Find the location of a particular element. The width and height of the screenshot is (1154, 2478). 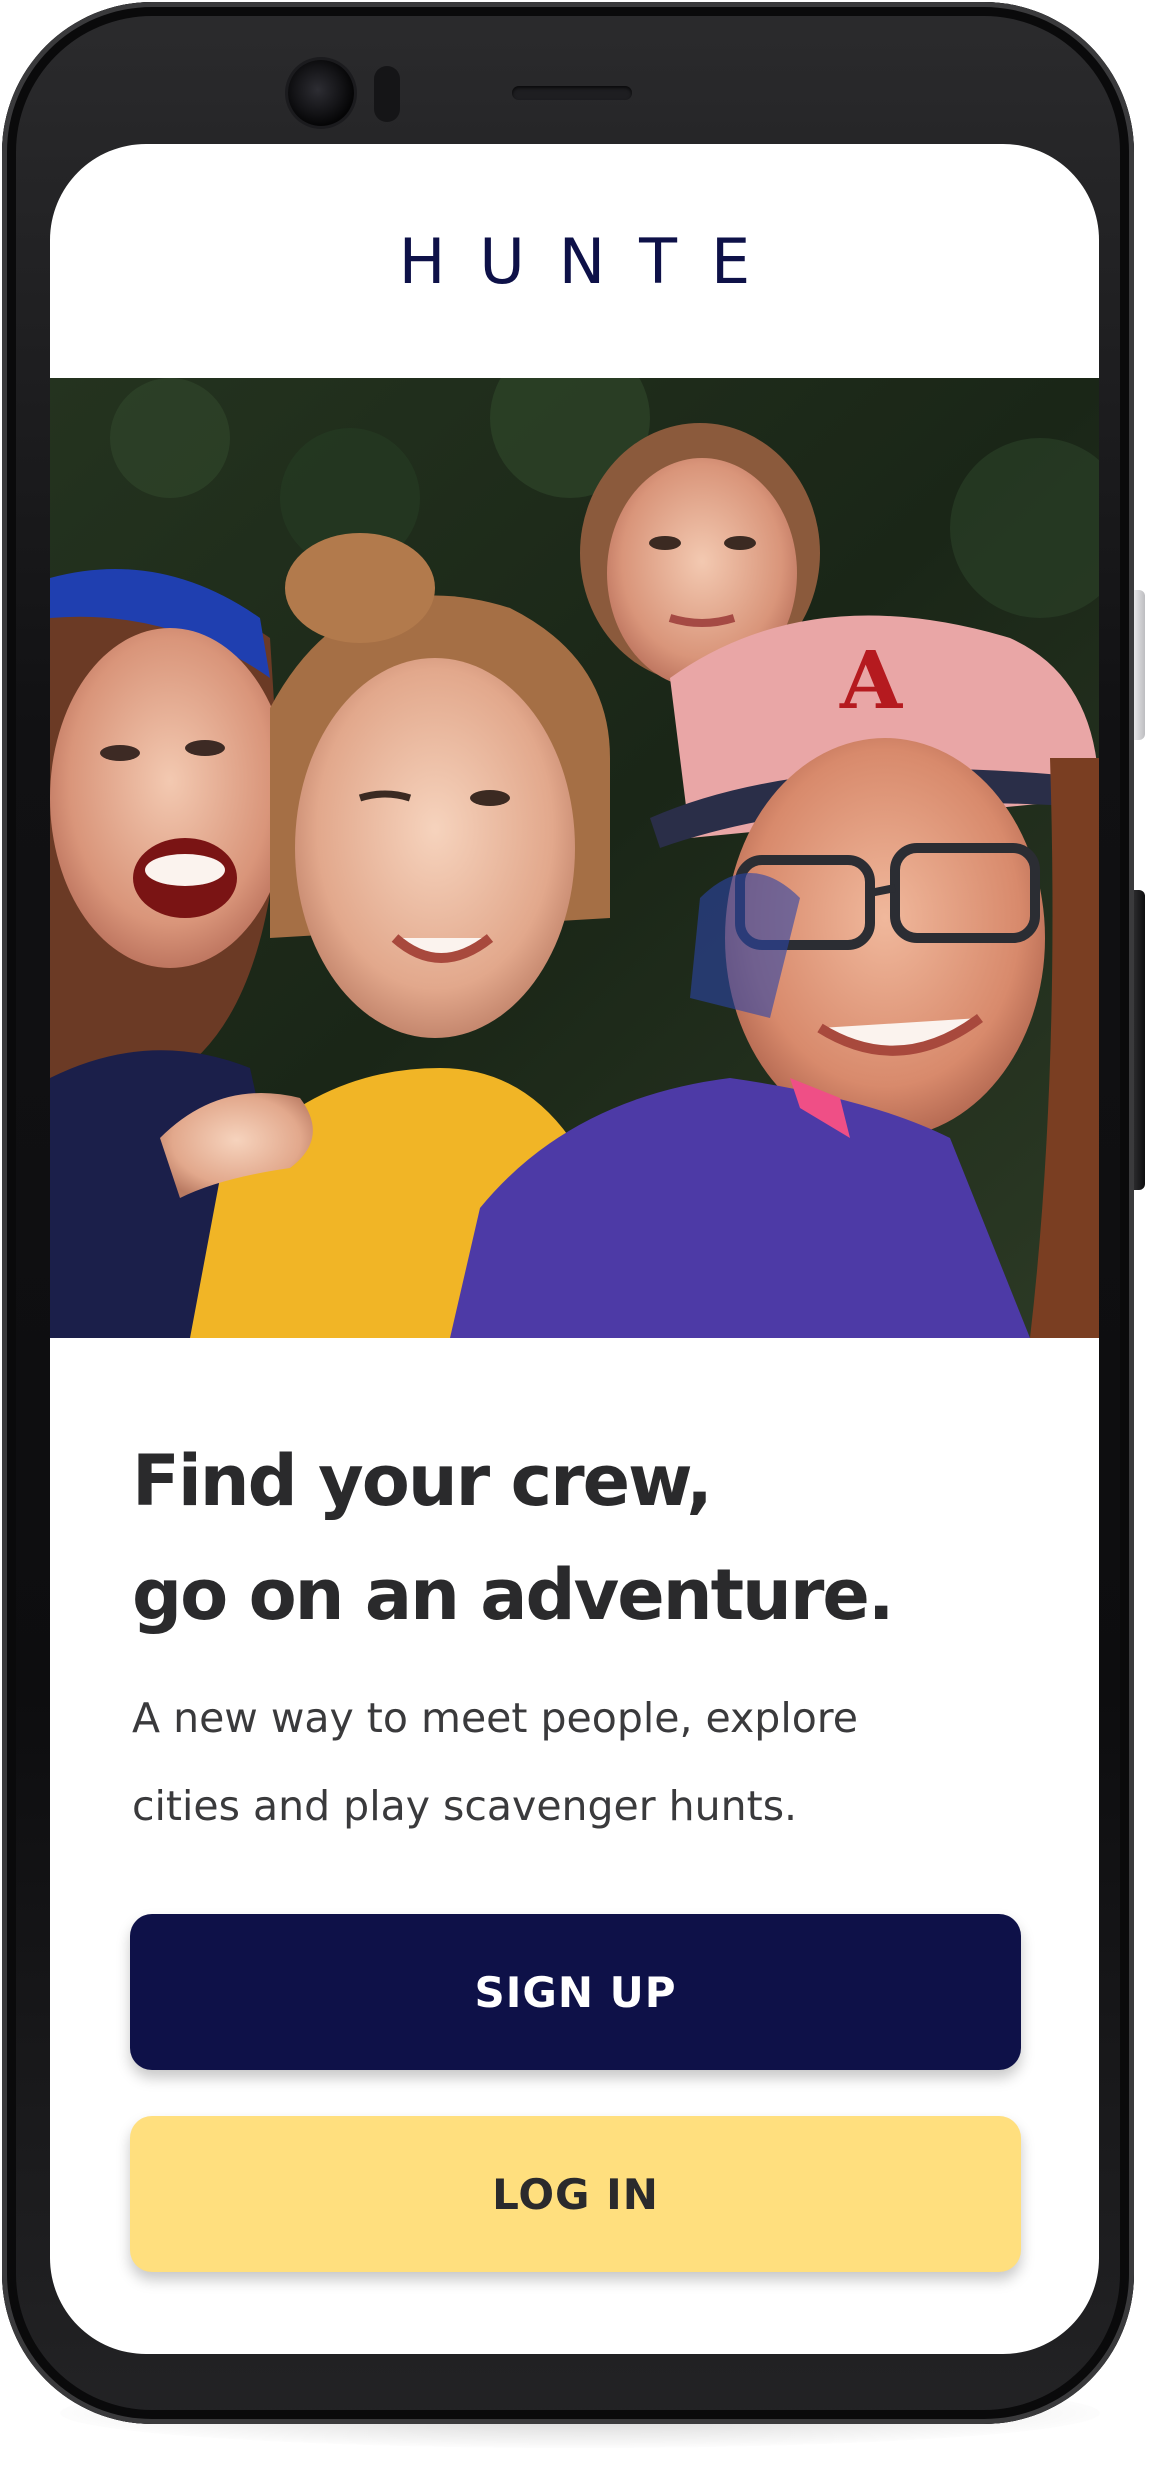

svg-text: A is located at coordinates (871, 680).